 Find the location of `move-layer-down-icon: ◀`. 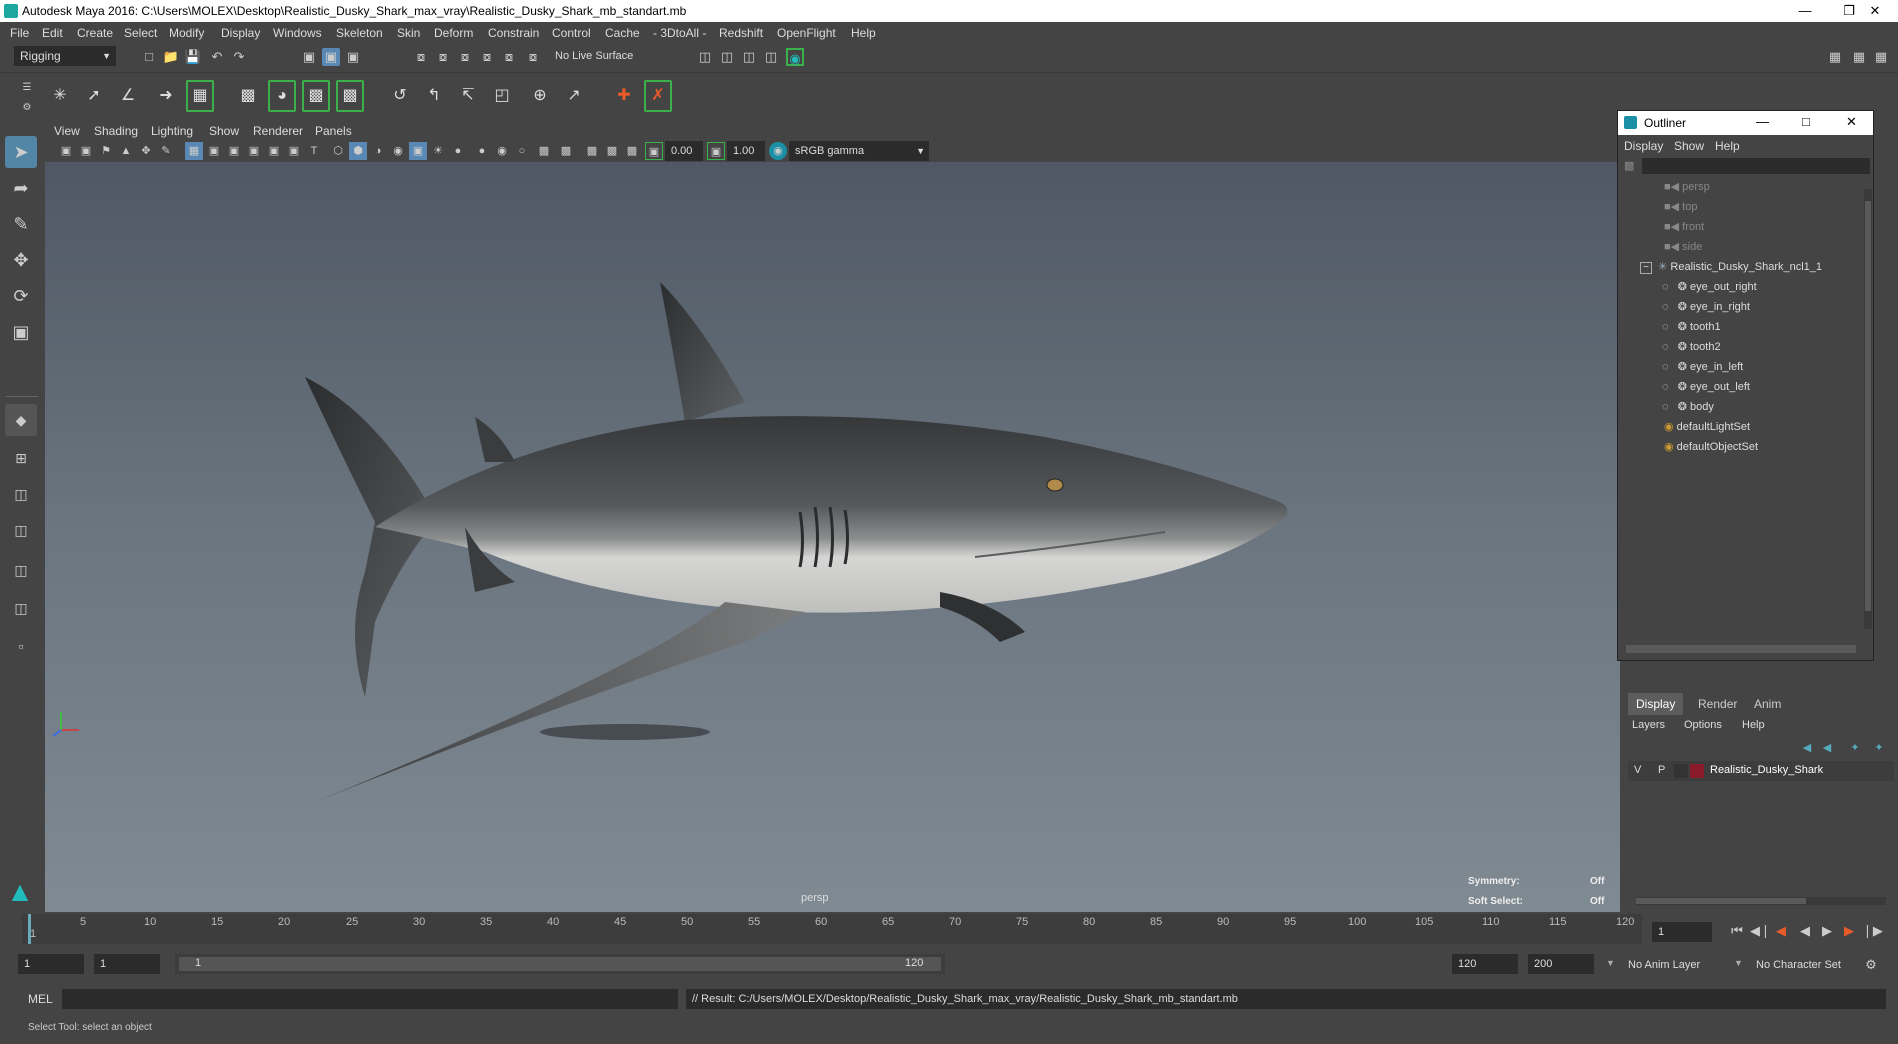

move-layer-down-icon: ◀ is located at coordinates (1827, 748).